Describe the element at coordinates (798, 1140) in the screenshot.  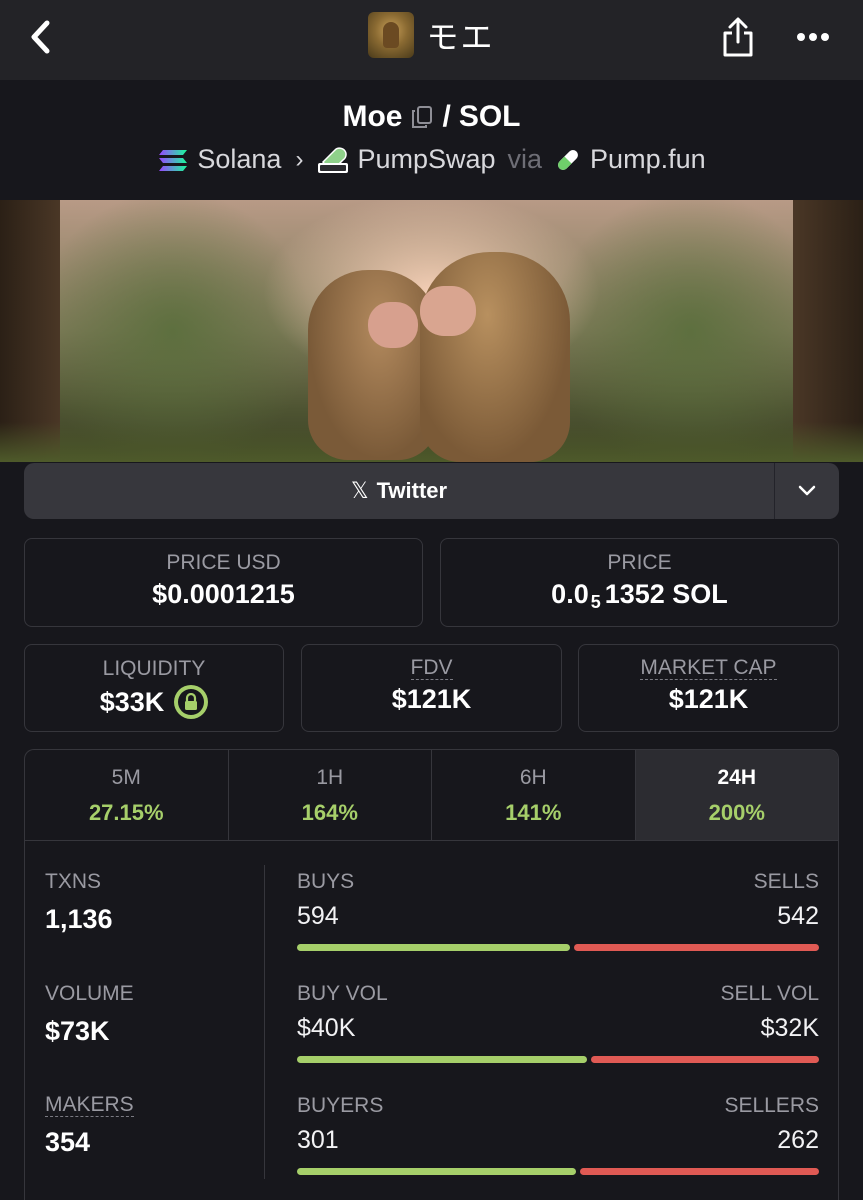
I see `sellers-value: 262` at that location.